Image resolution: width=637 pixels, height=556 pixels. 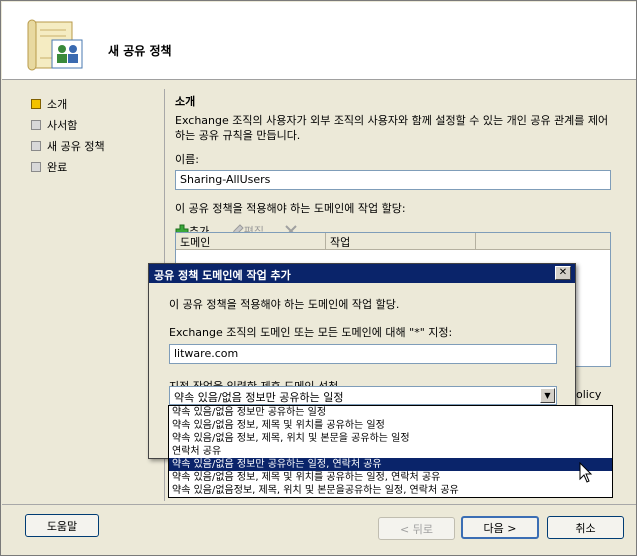 I want to click on nav-item-label: 사서함, so click(x=62, y=125).